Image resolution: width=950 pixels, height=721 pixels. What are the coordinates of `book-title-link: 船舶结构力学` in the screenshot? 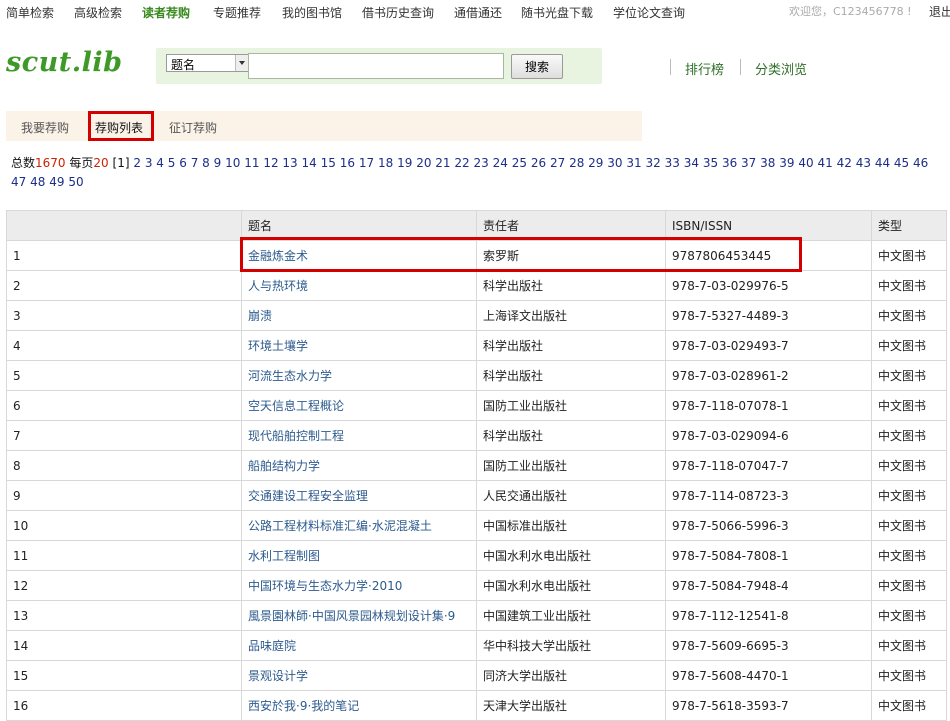 It's located at (284, 466).